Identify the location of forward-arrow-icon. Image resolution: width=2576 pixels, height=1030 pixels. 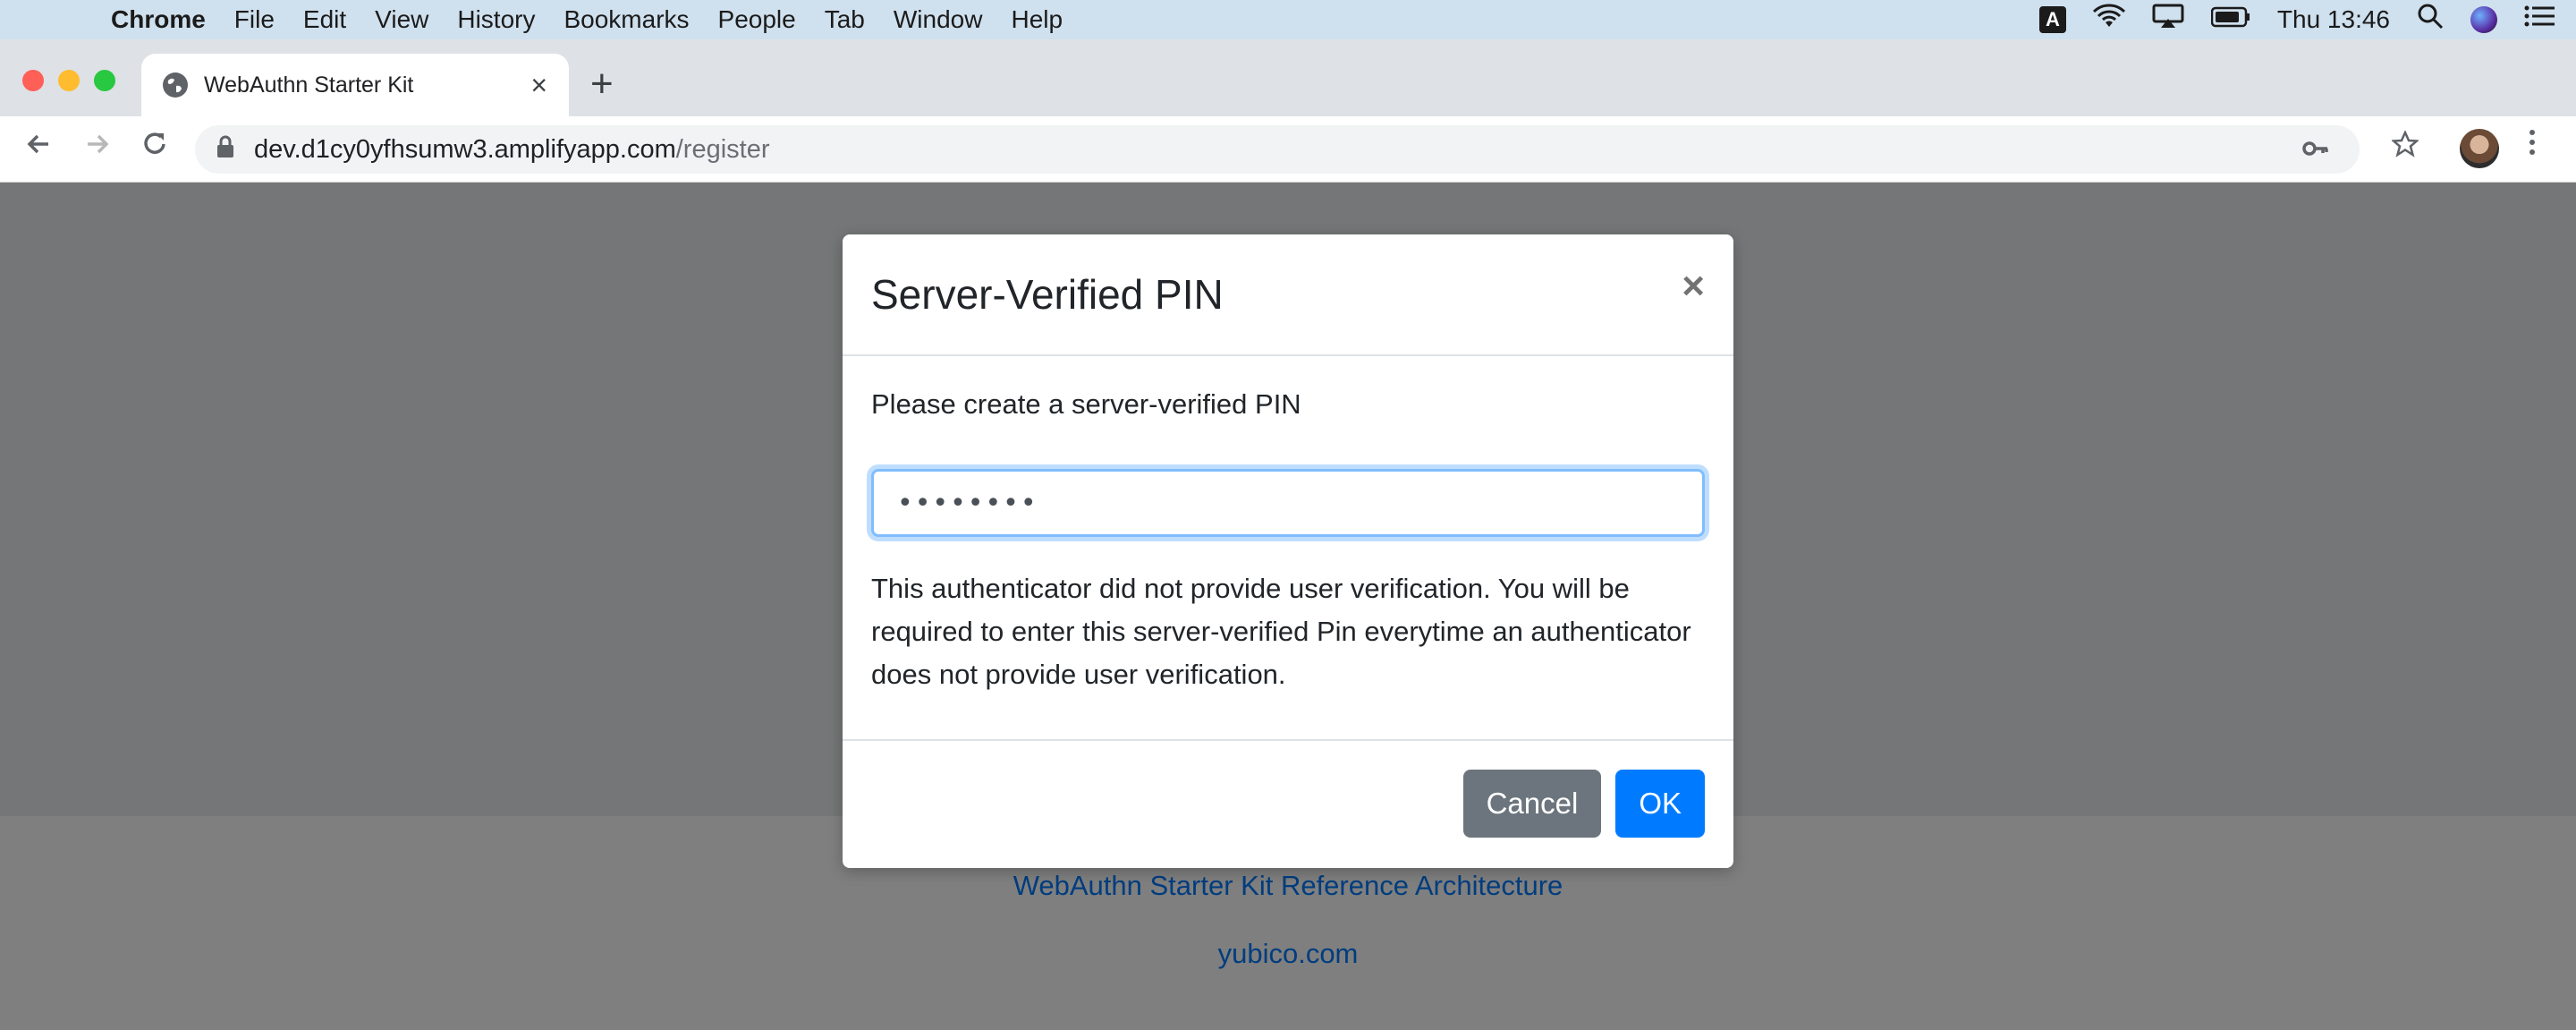
(97, 147).